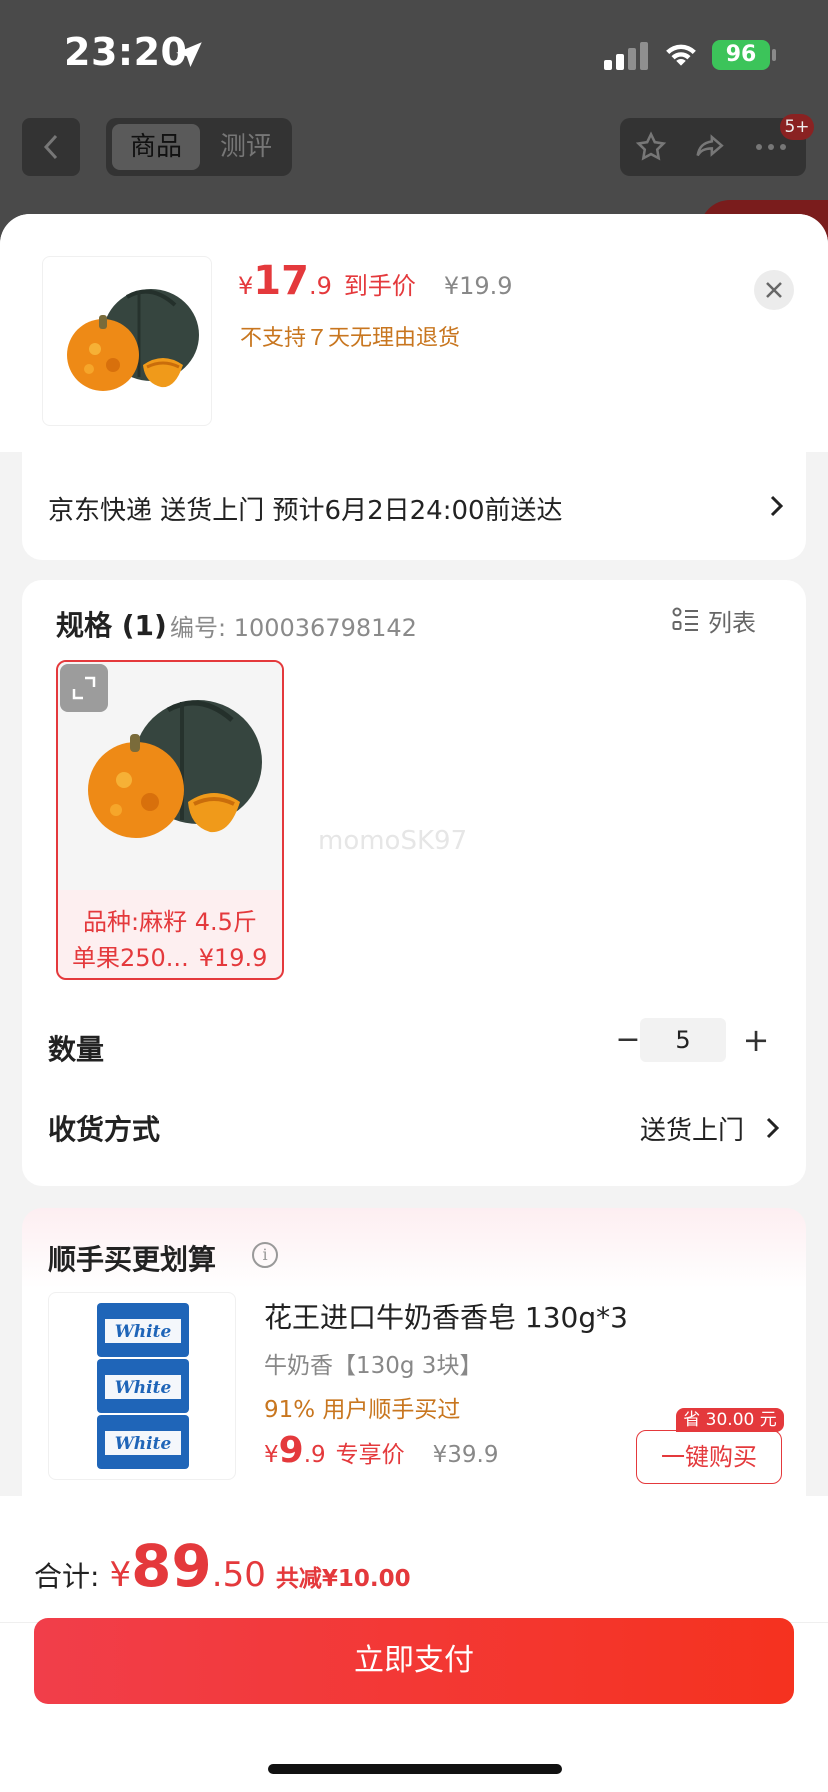 The image size is (828, 1792). What do you see at coordinates (265, 1255) in the screenshot?
I see `info-icon: i` at bounding box center [265, 1255].